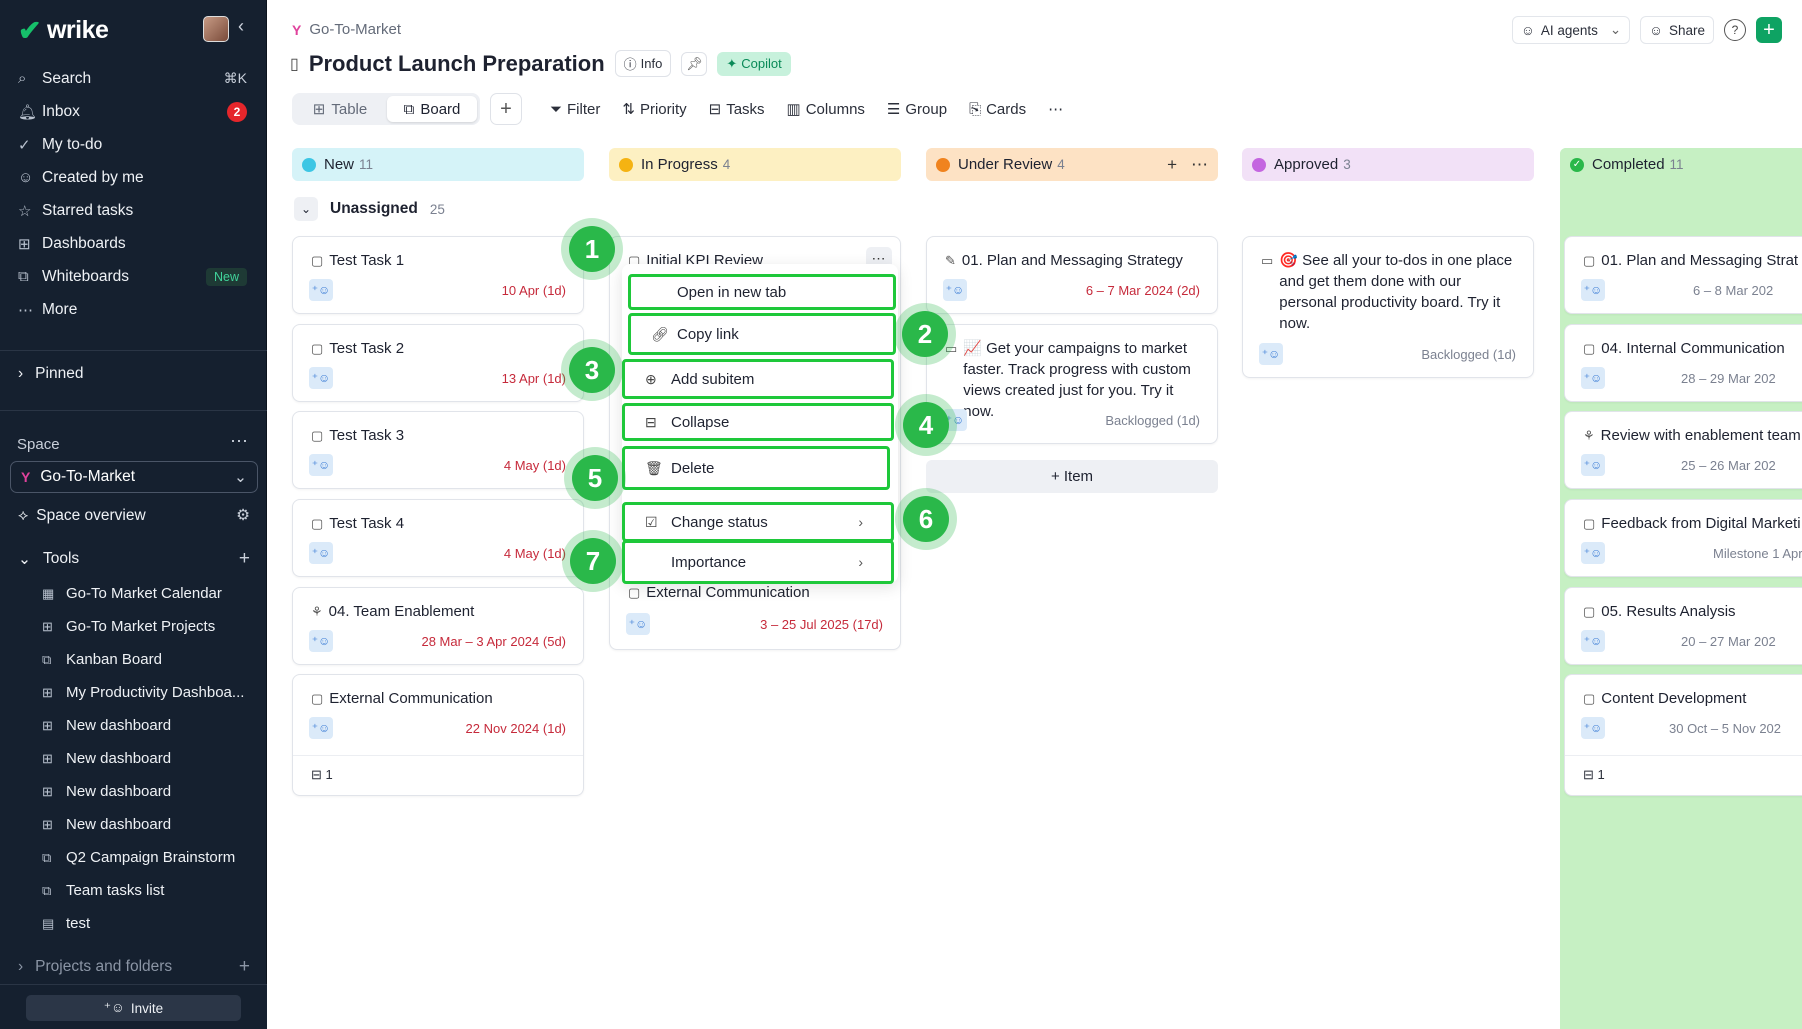  Describe the element at coordinates (132, 210) in the screenshot. I see `nav-starred-tasks: ☆ Starred tasks` at that location.